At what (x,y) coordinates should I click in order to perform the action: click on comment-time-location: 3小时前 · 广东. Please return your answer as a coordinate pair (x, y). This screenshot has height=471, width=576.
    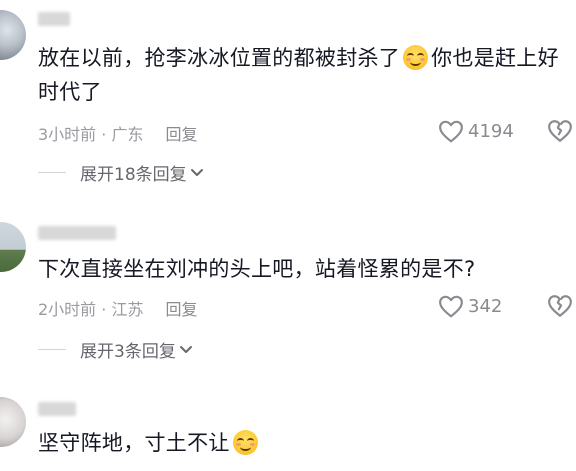
    Looking at the image, I should click on (91, 134).